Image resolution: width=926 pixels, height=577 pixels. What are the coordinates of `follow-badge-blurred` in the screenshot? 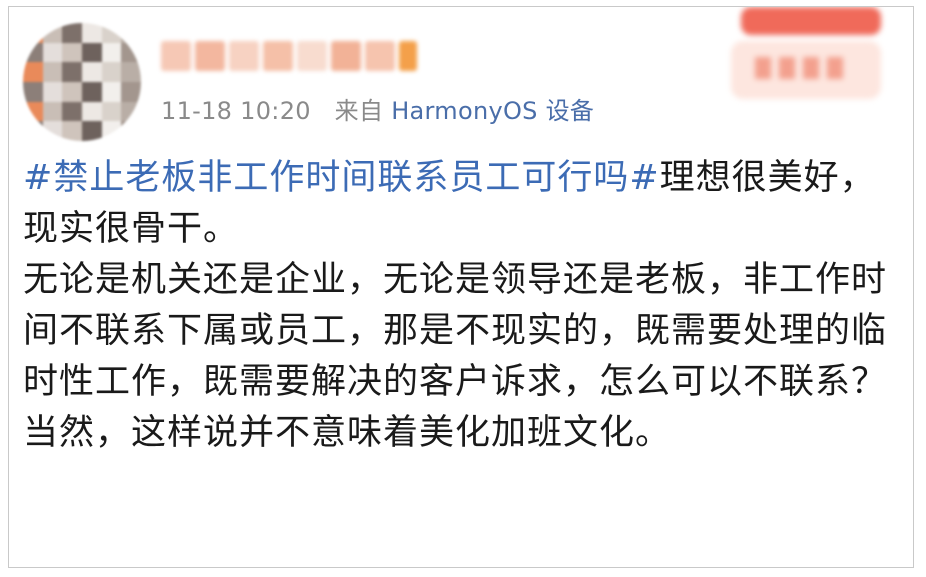 It's located at (811, 59).